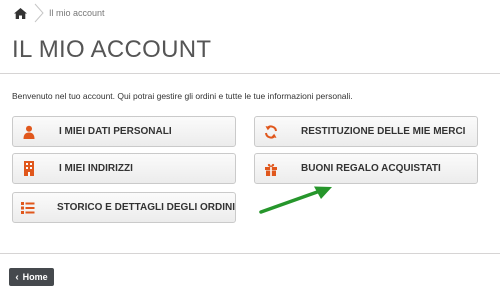  I want to click on list-icon, so click(28, 207).